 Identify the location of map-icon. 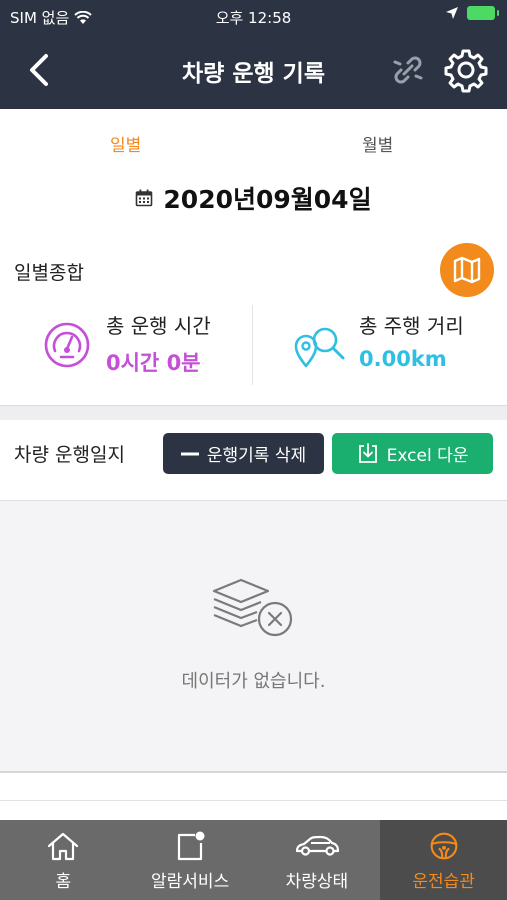
(467, 270).